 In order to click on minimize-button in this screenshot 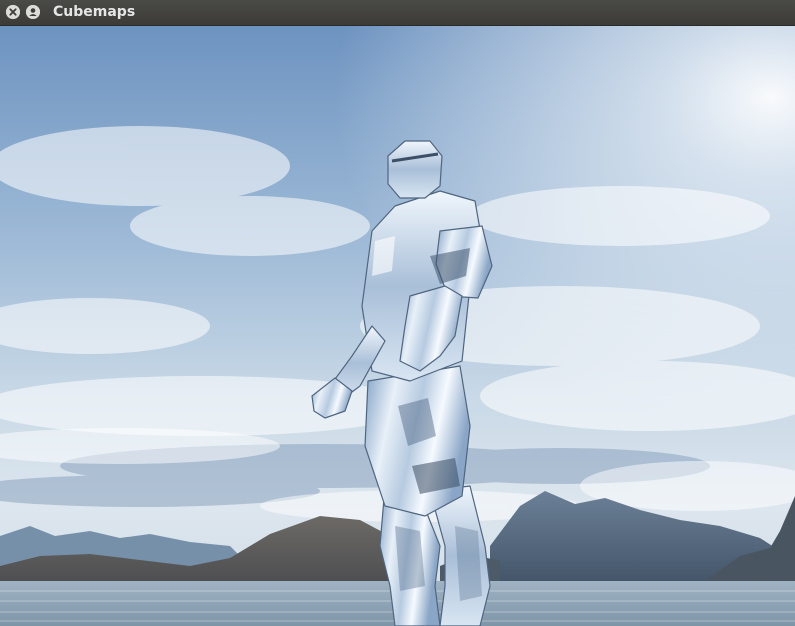, I will do `click(33, 12)`.